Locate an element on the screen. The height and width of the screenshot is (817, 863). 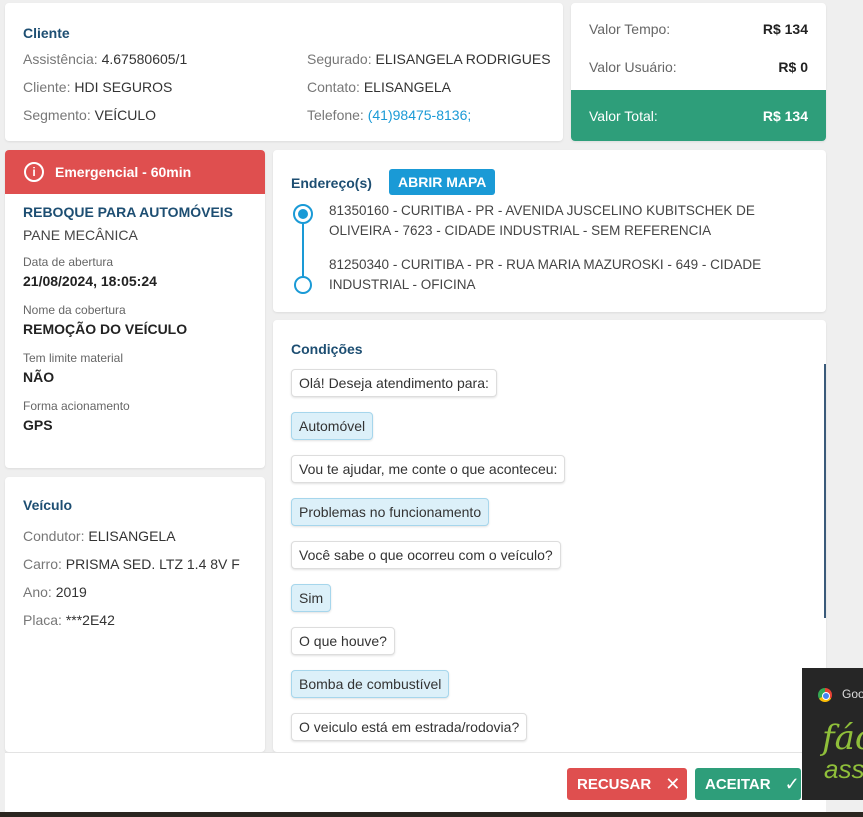
assistencia-field: Assistência: 4.67580605/1 is located at coordinates (105, 59).